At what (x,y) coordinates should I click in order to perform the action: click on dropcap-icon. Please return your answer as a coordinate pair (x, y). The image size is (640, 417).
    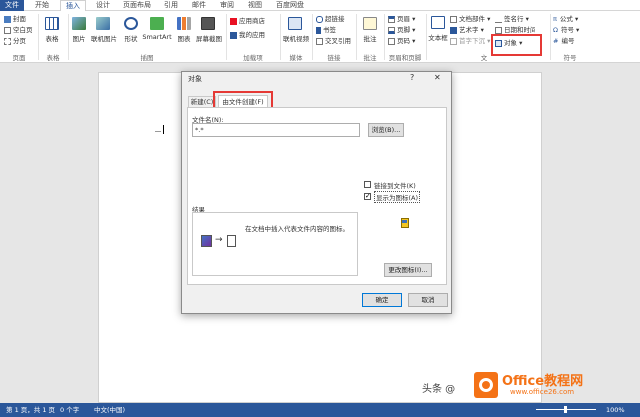
    Looking at the image, I should click on (453, 41).